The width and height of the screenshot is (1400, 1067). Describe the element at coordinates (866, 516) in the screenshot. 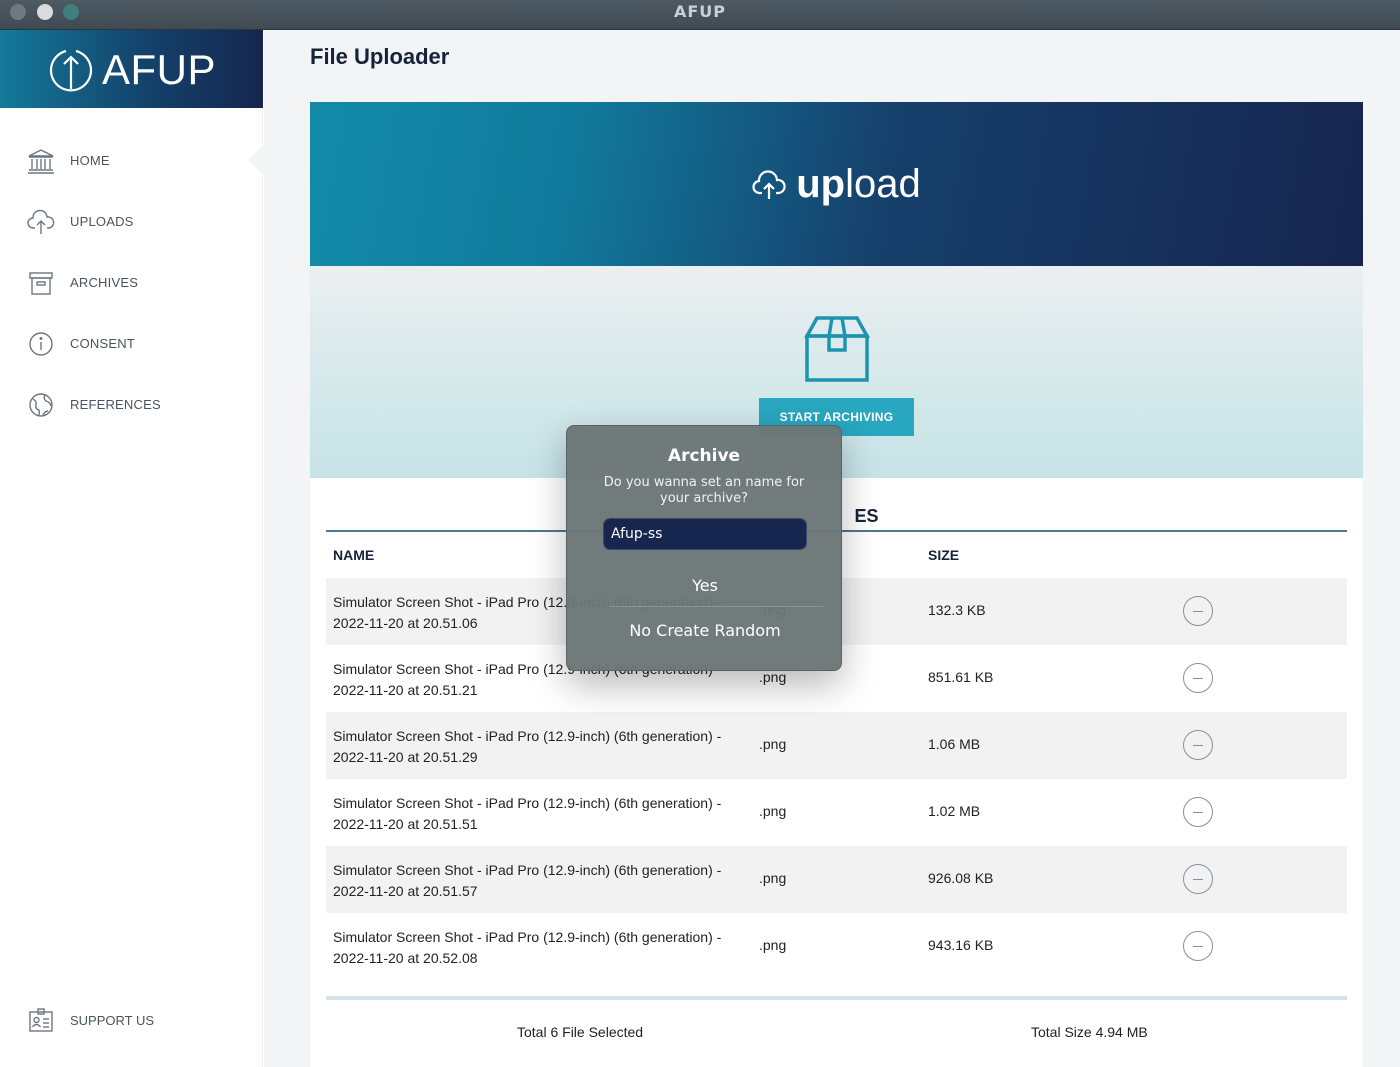

I see `files-heading-text: ES` at that location.